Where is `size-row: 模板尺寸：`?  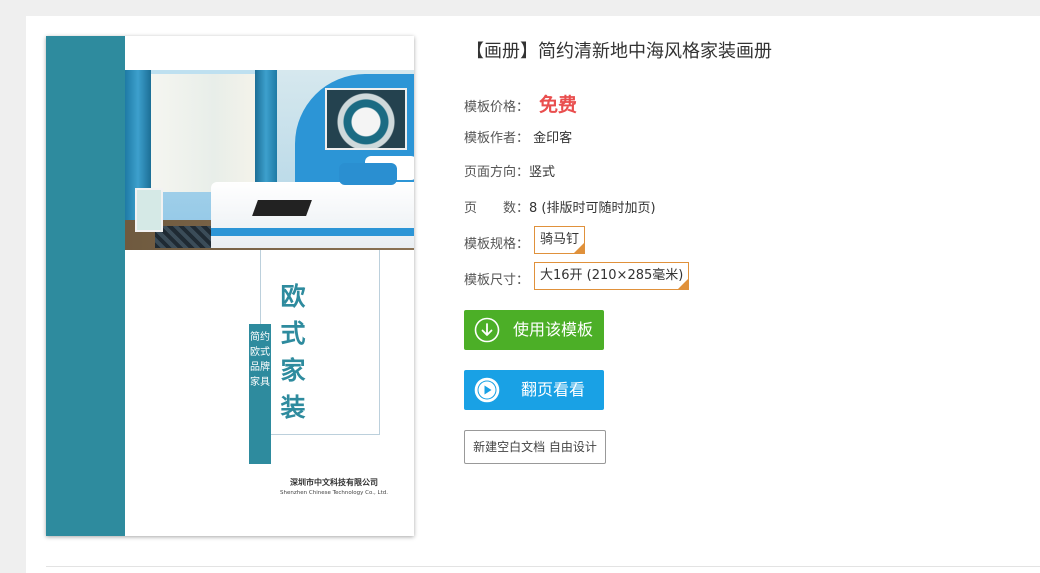 size-row: 模板尺寸： is located at coordinates (496, 278).